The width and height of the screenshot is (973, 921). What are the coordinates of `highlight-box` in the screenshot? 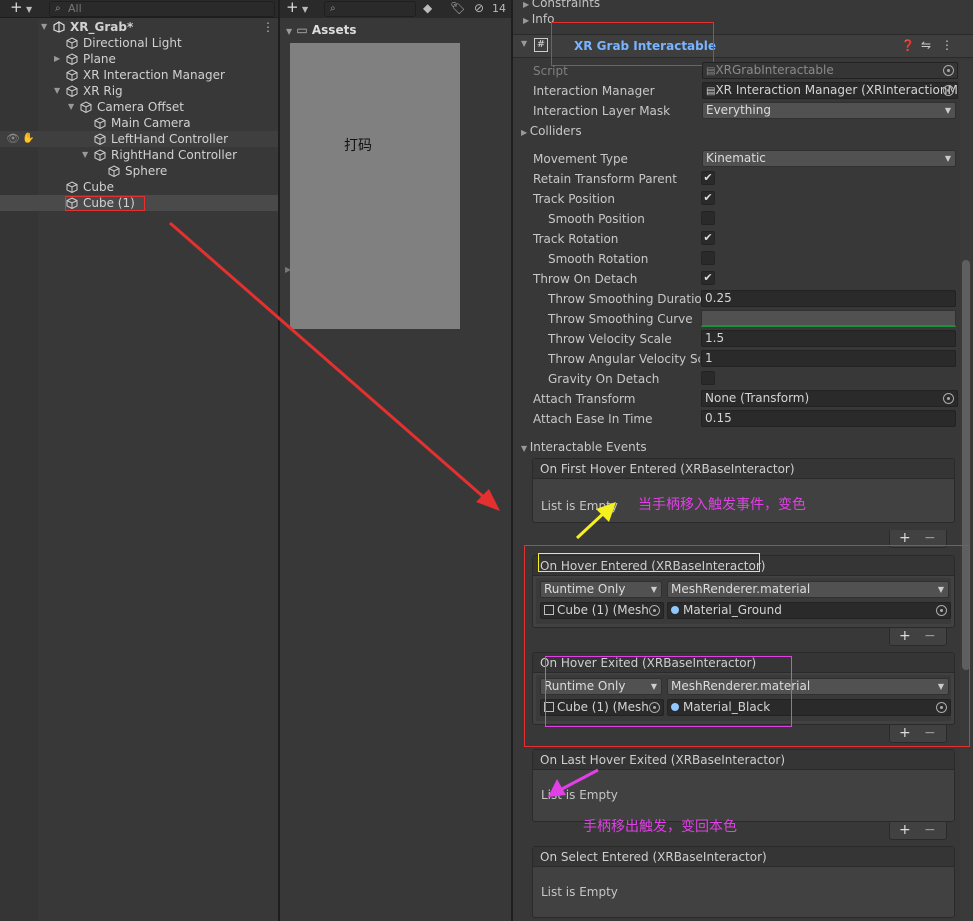 It's located at (105, 203).